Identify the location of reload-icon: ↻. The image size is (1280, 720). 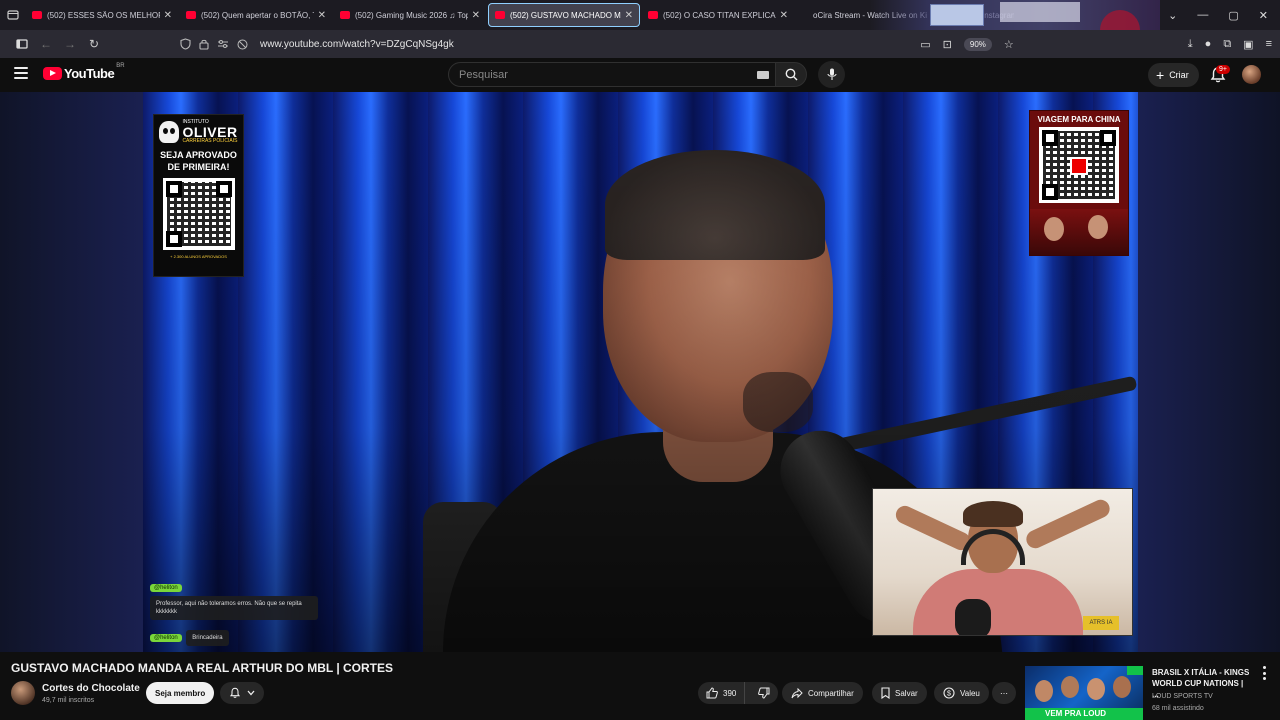
(94, 44).